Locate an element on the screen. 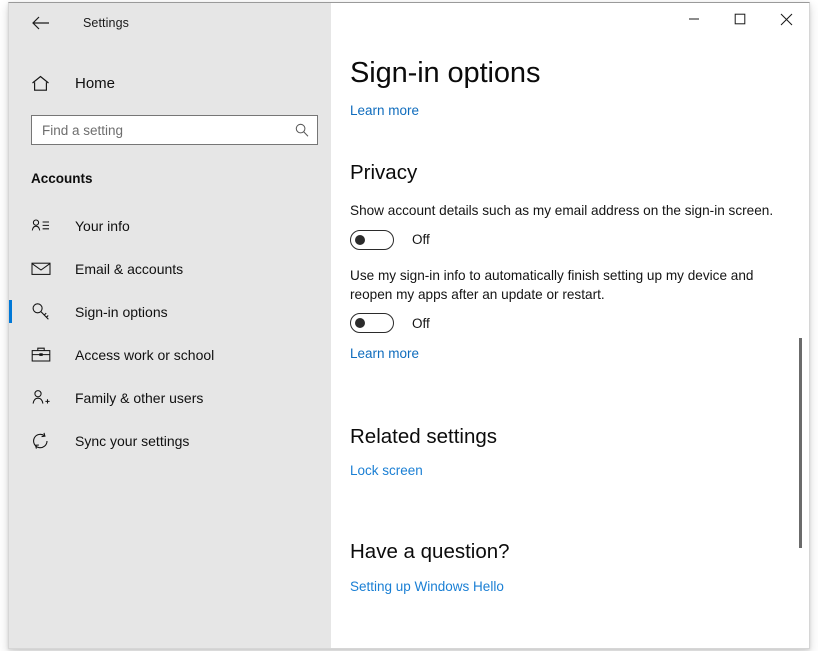 This screenshot has width=818, height=651. sidebar-item-email-accounts-label: Email & accounts is located at coordinates (129, 268).